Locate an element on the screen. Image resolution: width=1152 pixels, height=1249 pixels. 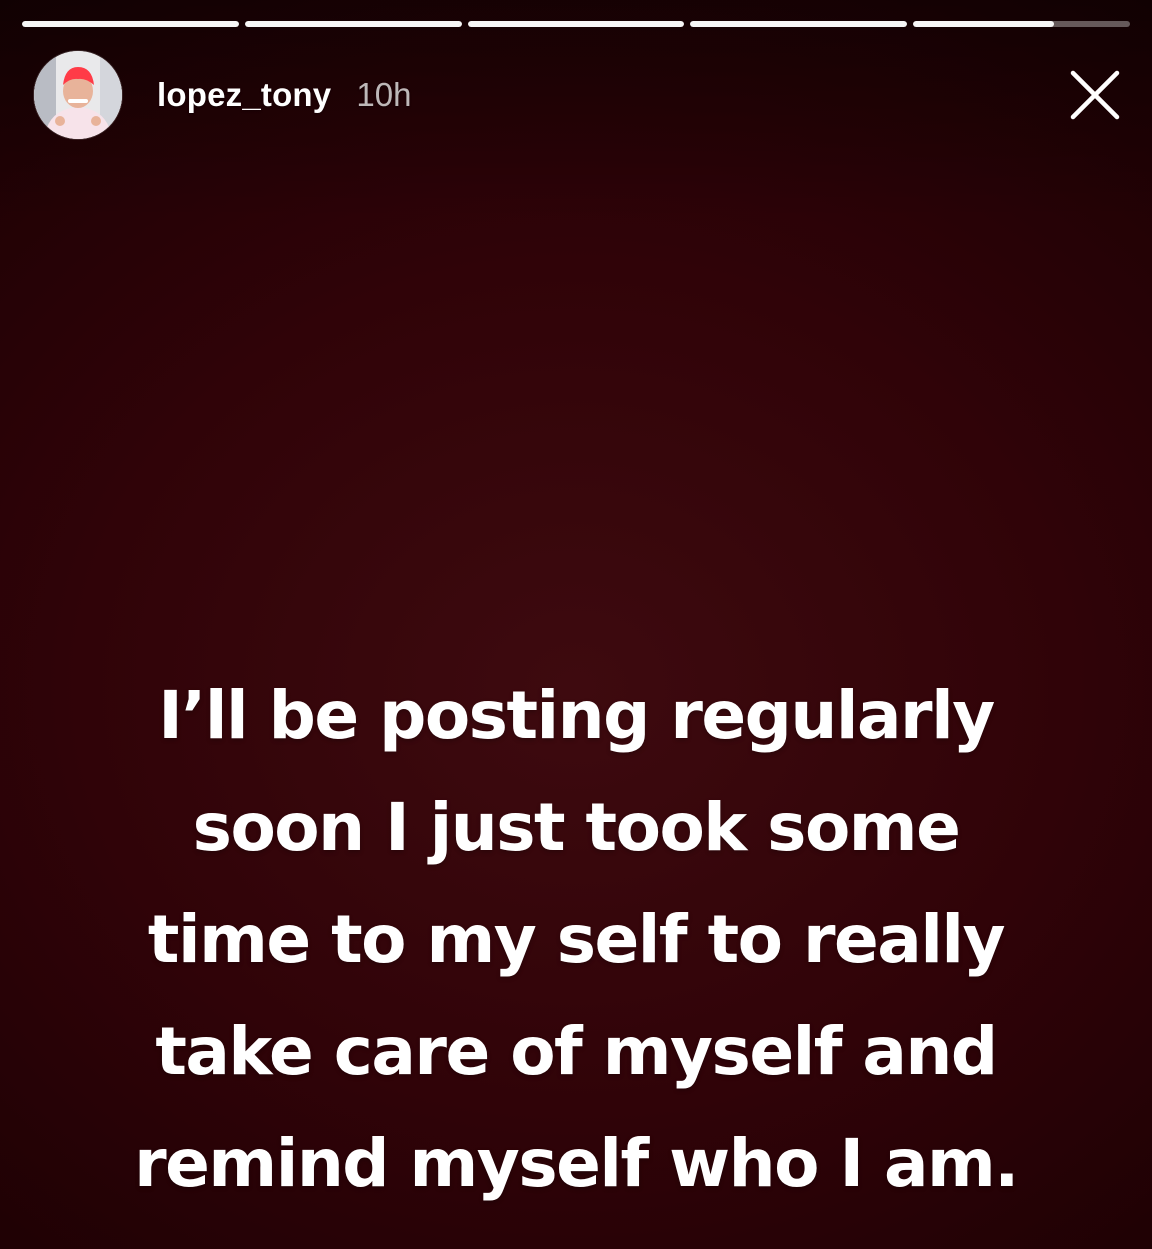
avatar is located at coordinates (78, 95).